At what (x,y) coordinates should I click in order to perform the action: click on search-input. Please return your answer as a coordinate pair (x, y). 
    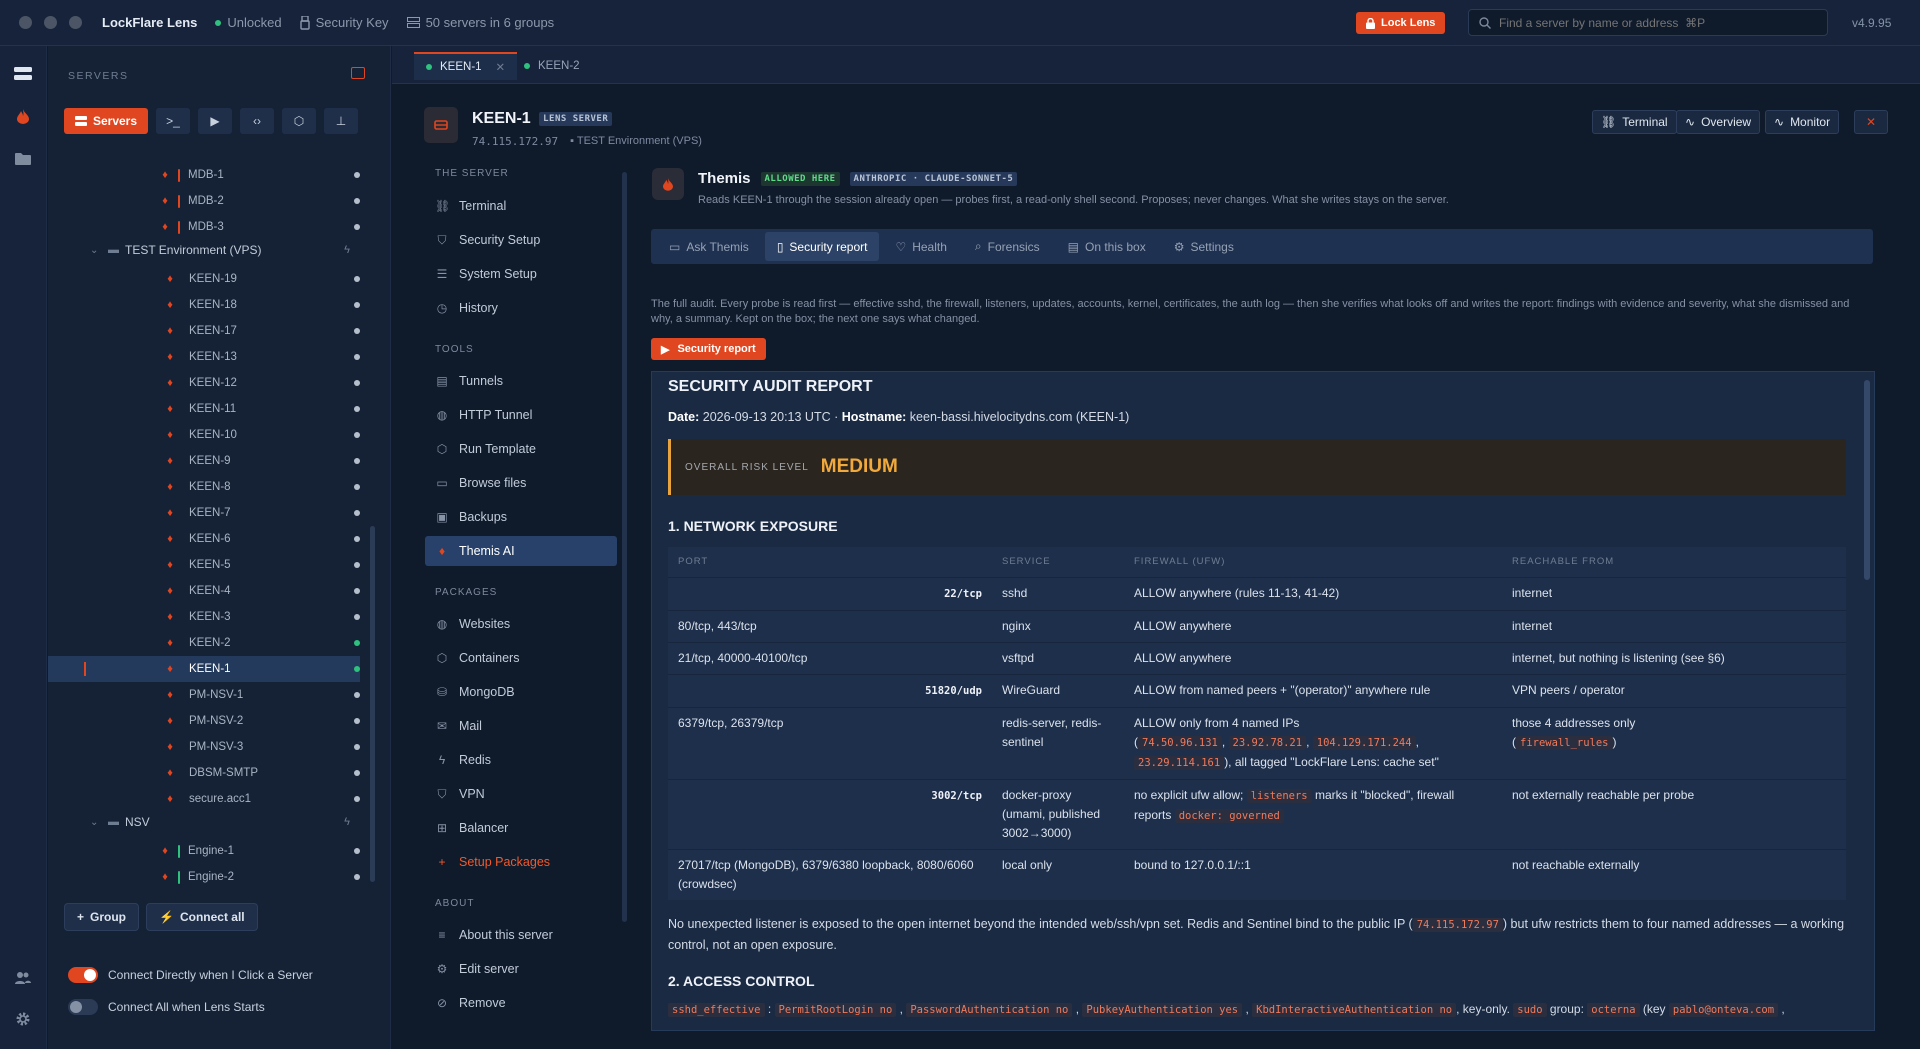
    Looking at the image, I should click on (1649, 22).